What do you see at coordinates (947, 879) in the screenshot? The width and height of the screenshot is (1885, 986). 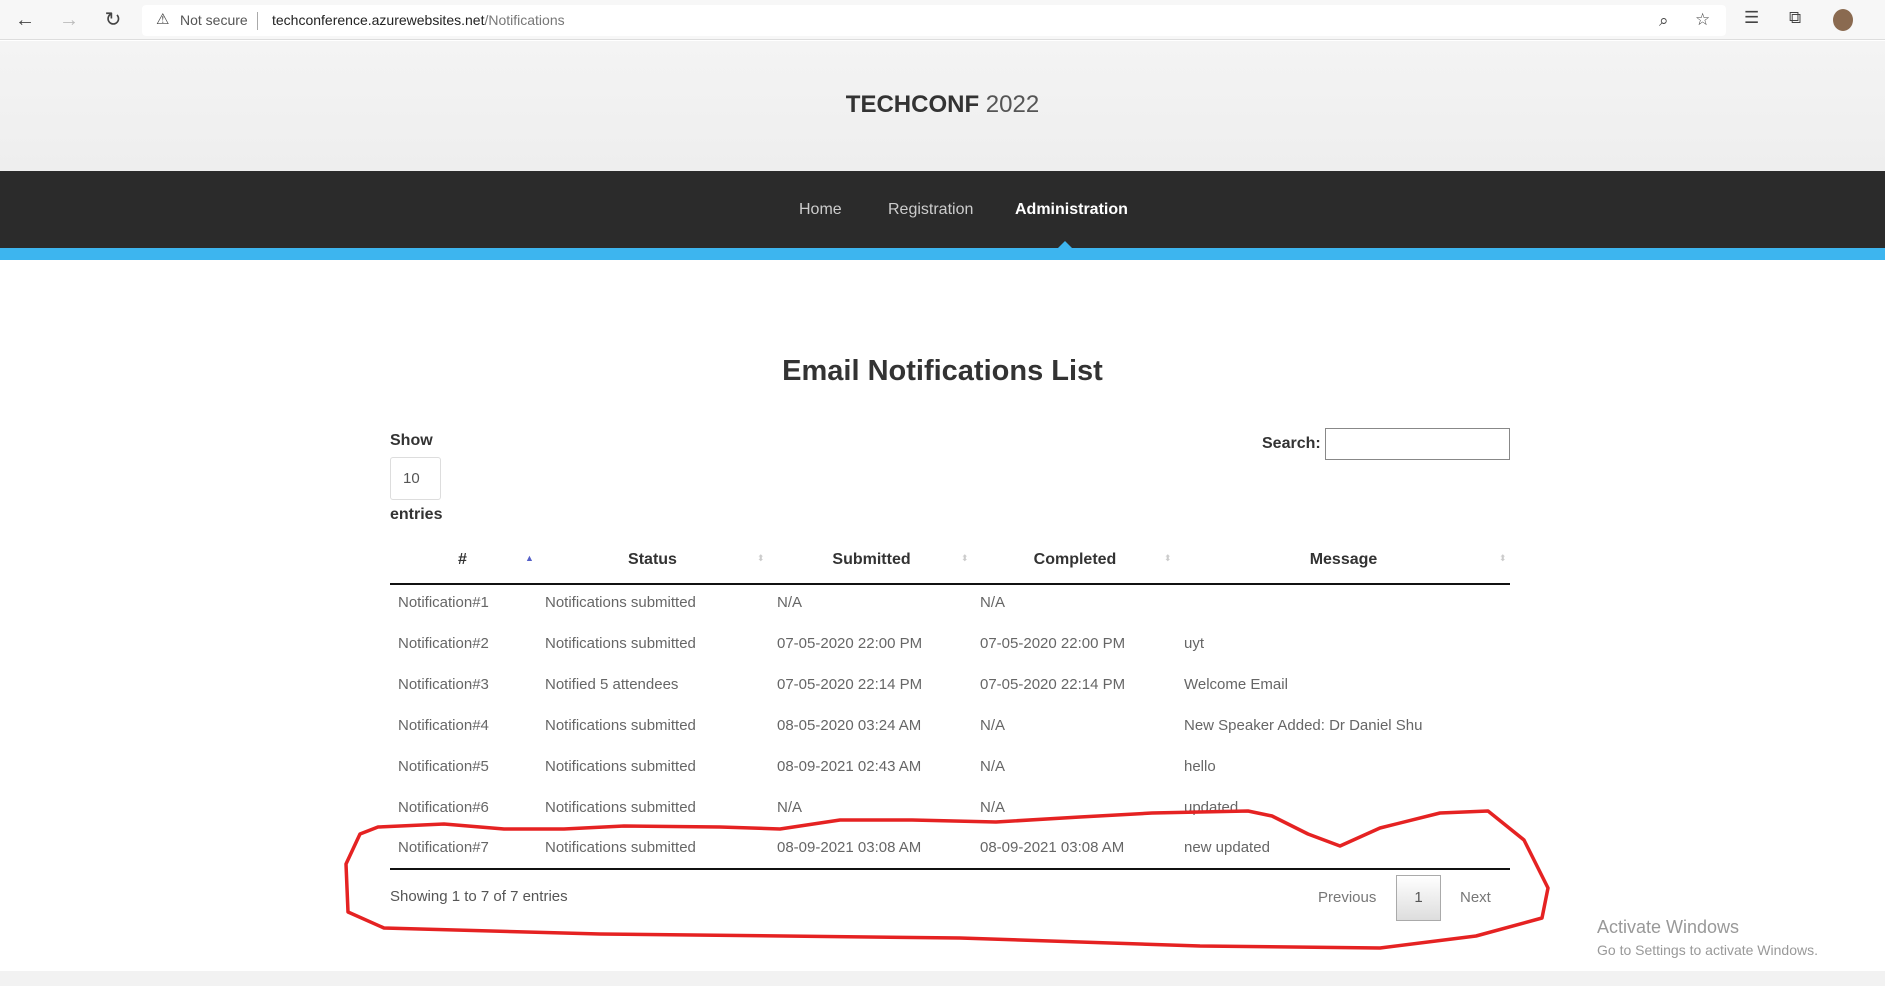 I see `red-annotation-circle` at bounding box center [947, 879].